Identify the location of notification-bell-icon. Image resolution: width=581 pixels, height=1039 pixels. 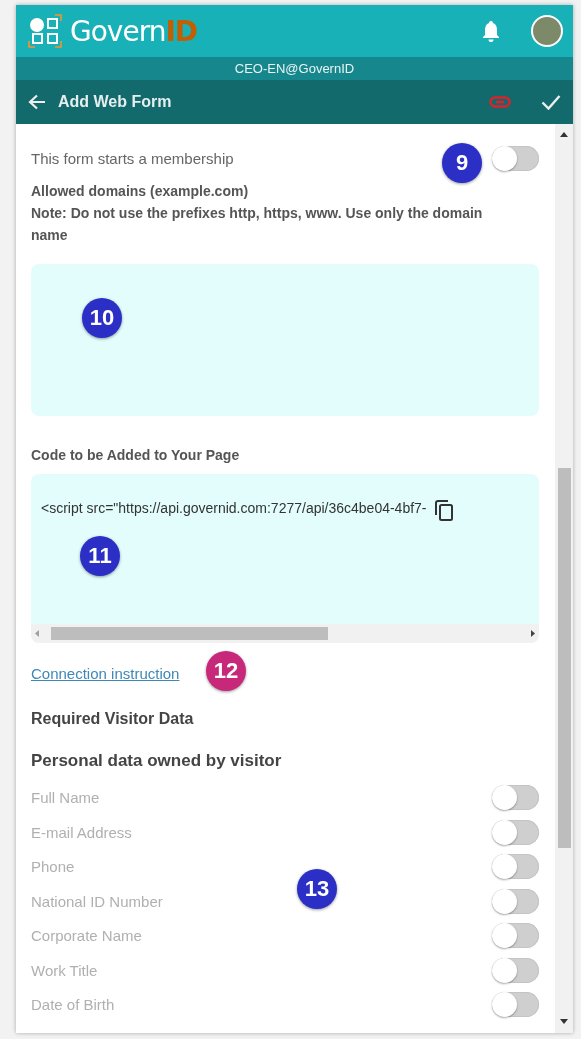
(491, 31).